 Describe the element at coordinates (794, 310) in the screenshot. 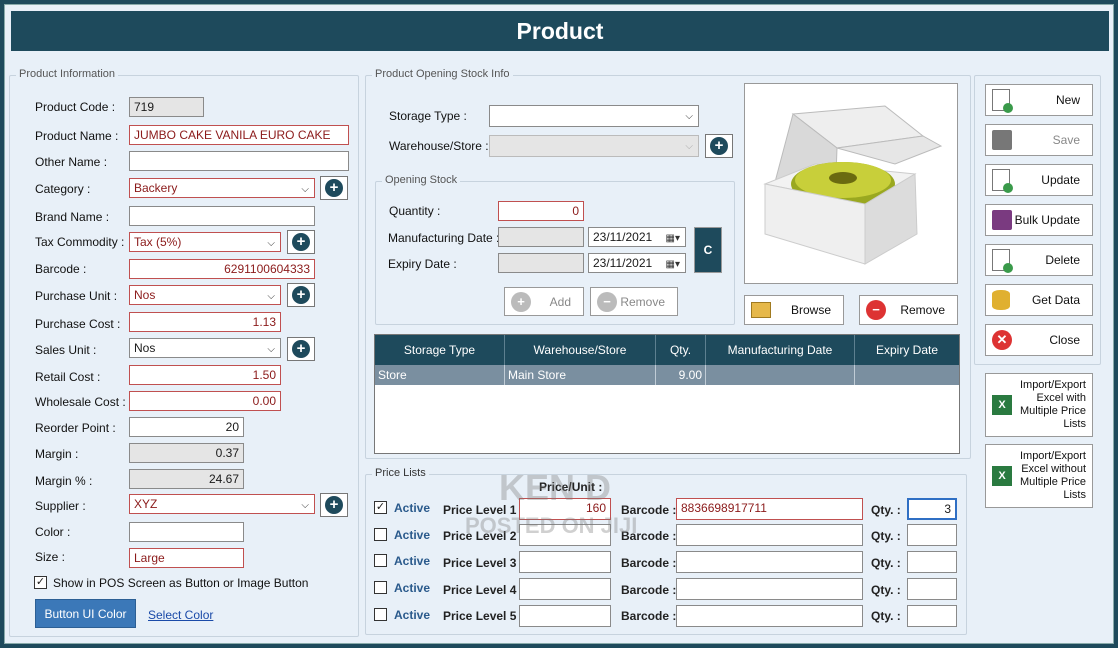

I see `browse-button: Browse` at that location.